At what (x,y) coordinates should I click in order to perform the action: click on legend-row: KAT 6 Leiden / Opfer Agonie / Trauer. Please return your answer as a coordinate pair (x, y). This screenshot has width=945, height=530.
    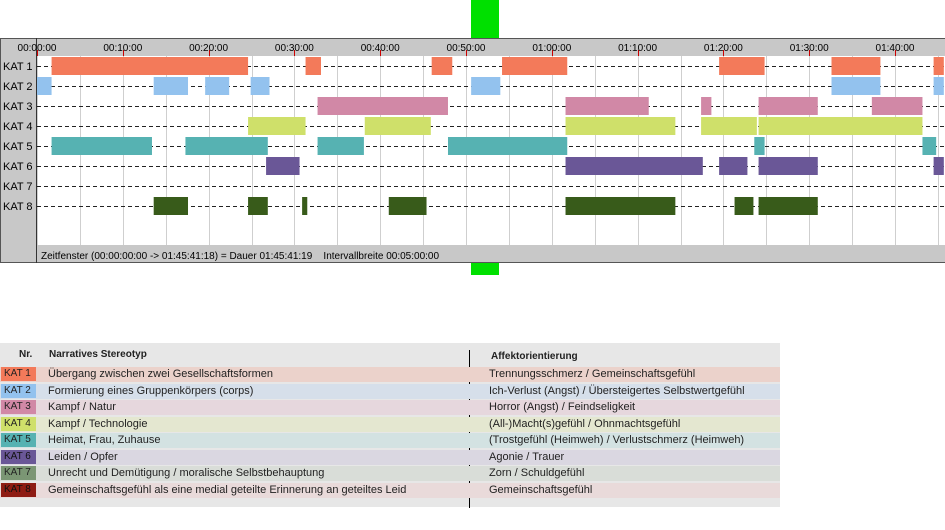
    Looking at the image, I should click on (390, 457).